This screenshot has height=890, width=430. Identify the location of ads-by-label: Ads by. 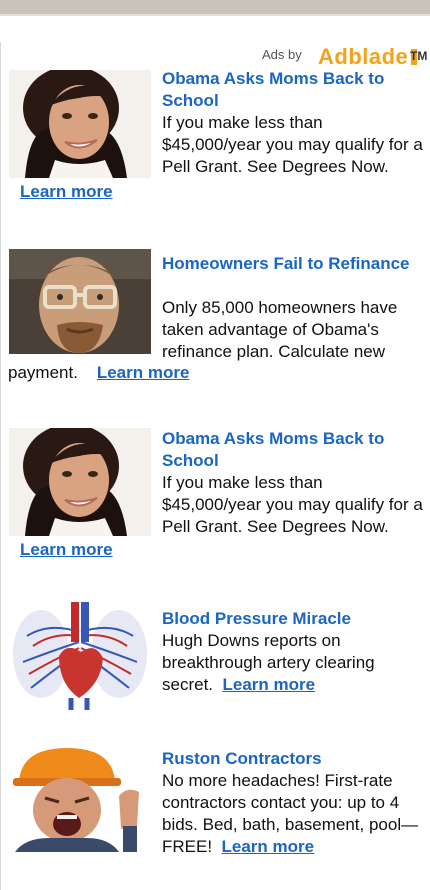
(282, 54).